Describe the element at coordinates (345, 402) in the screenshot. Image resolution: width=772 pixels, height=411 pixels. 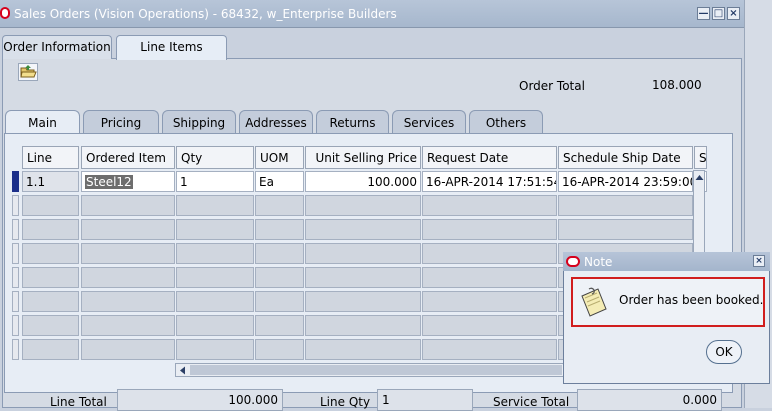
I see `line-qty-label: Line Qty` at that location.